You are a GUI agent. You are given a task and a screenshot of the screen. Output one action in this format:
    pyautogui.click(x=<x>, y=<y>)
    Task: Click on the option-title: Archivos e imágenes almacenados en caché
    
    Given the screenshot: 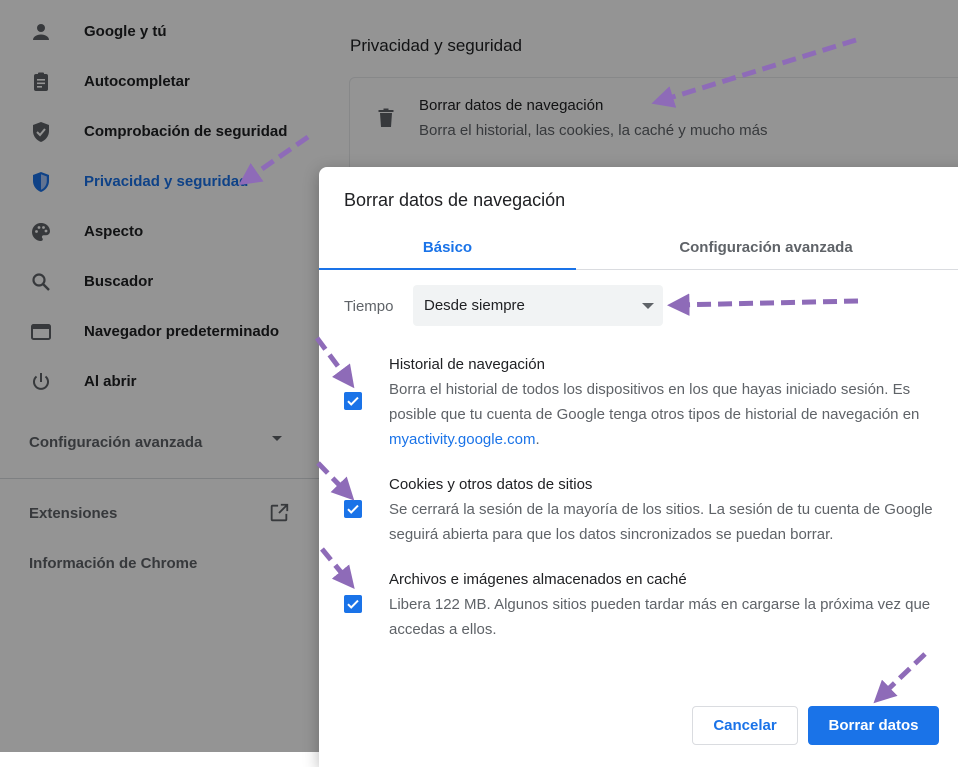 What is the action you would take?
    pyautogui.click(x=538, y=579)
    